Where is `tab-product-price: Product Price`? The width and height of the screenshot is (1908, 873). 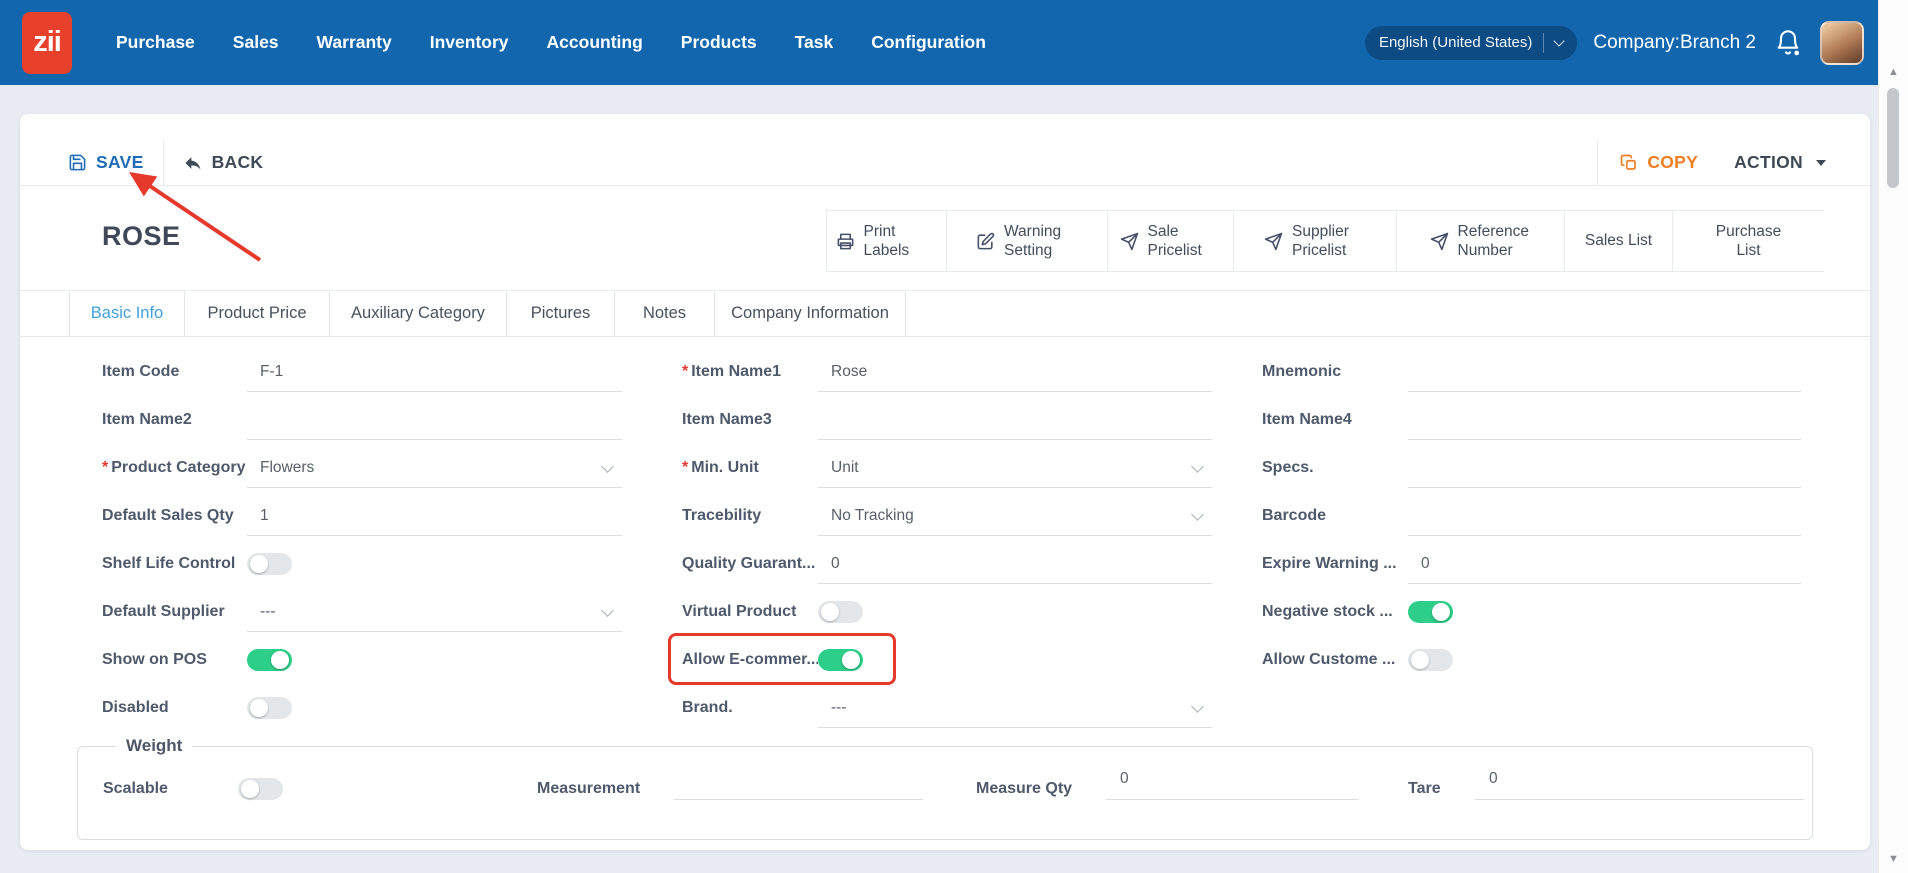
tab-product-price: Product Price is located at coordinates (257, 313).